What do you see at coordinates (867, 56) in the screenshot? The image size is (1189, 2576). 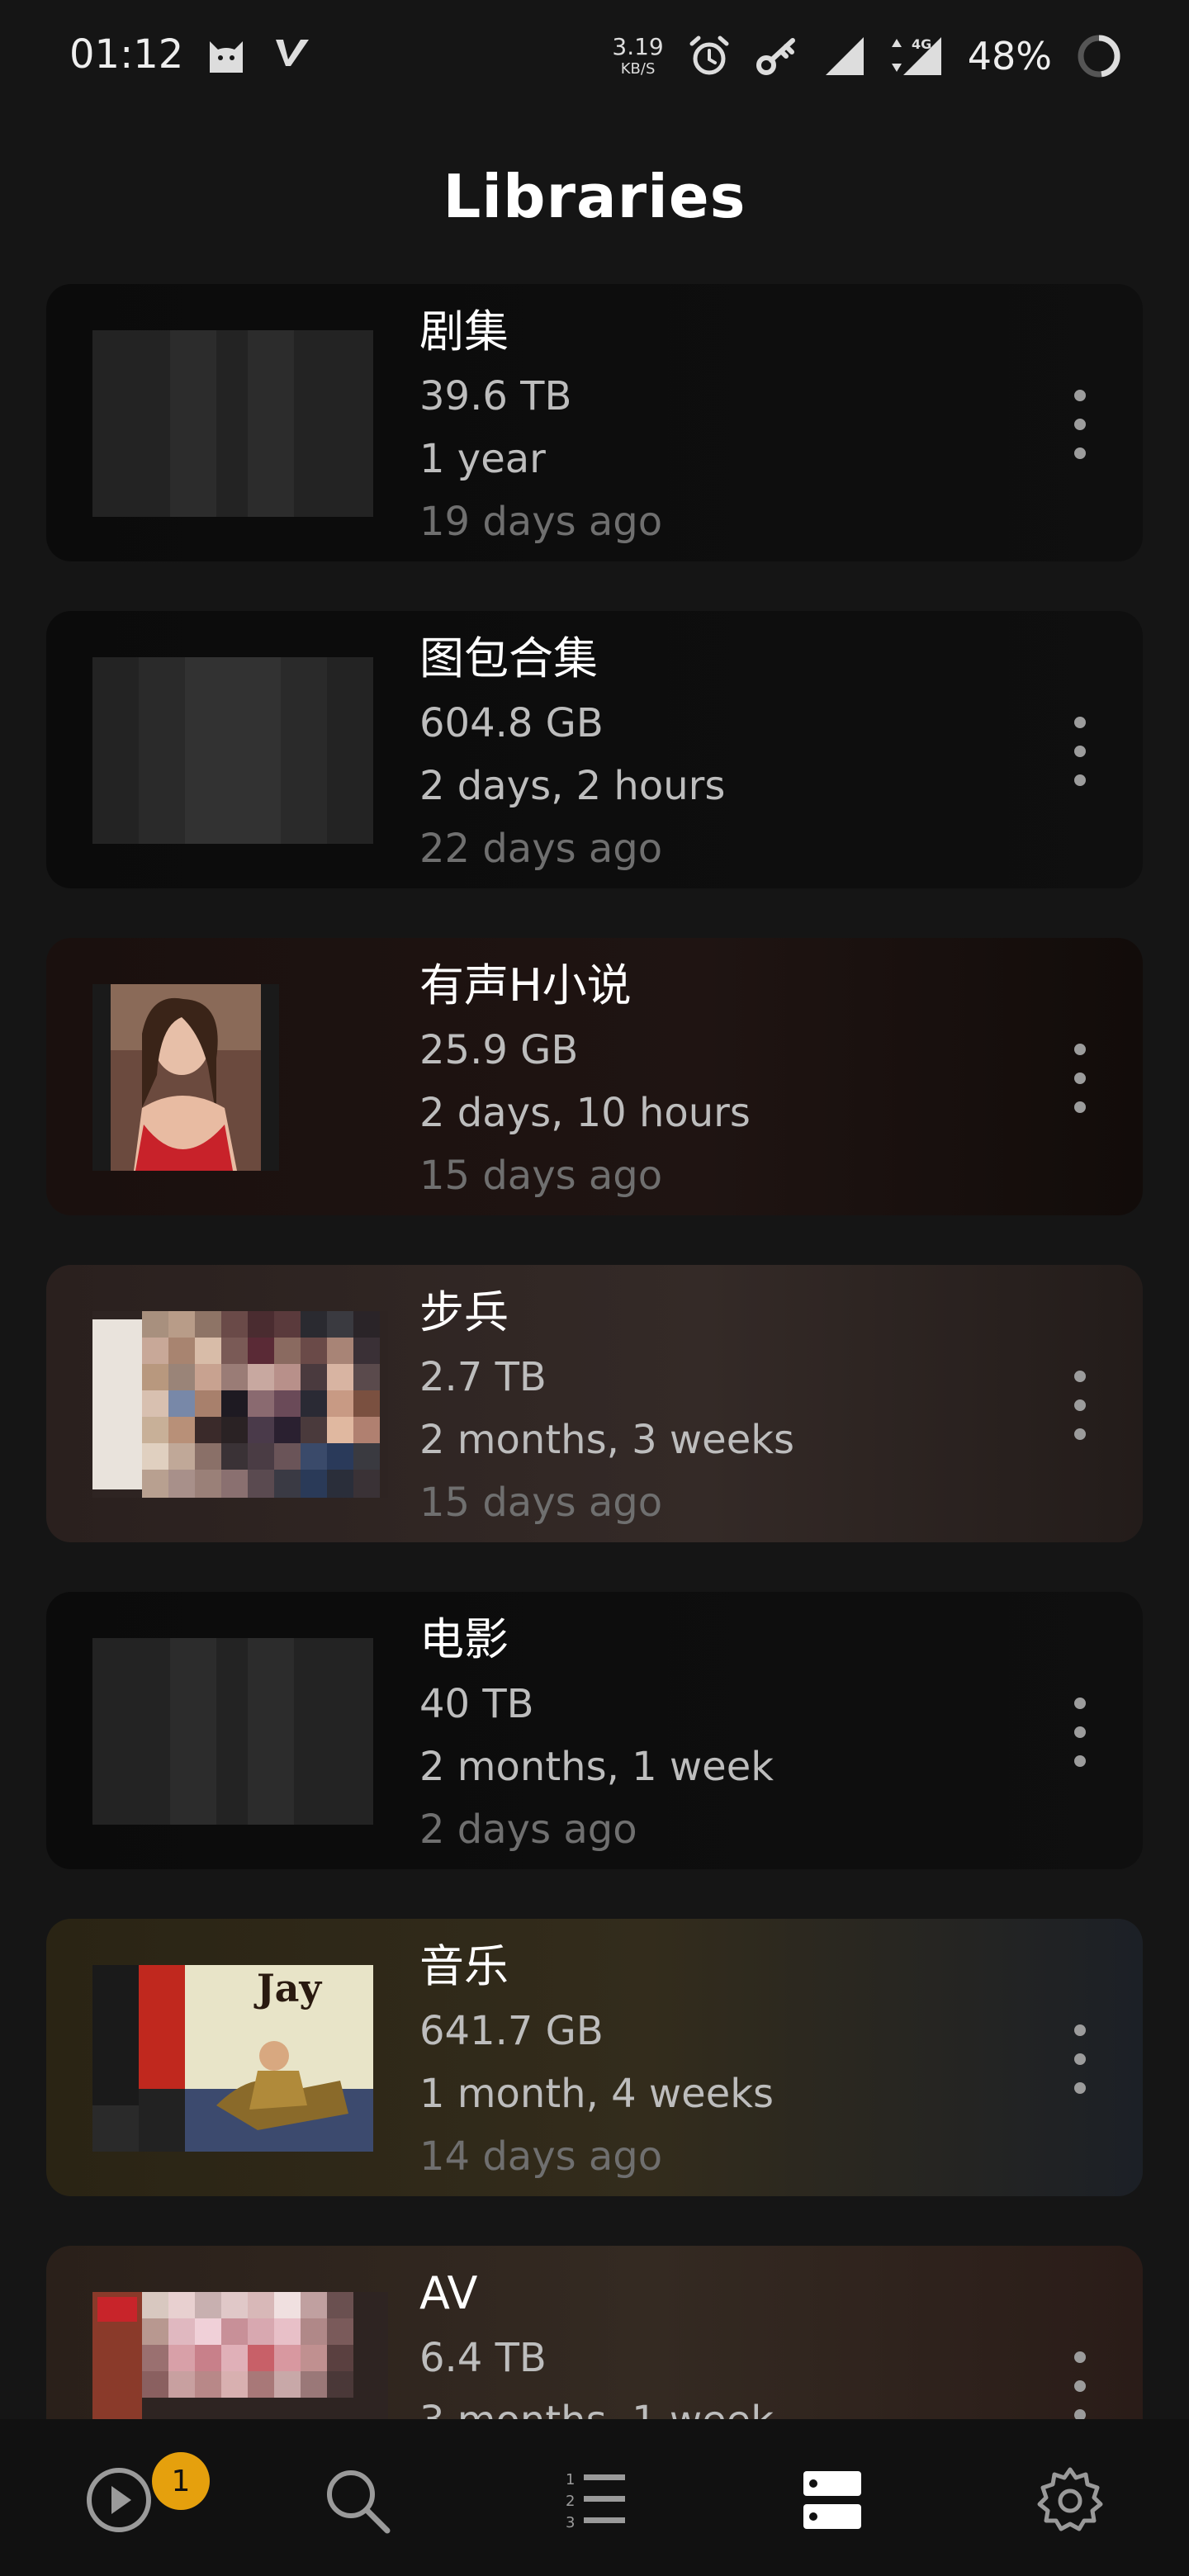 I see `status-right: 3.19 KB/S 4G 48%` at bounding box center [867, 56].